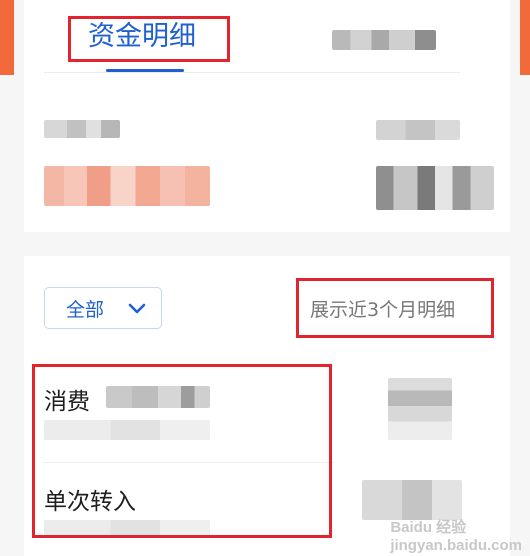 The image size is (530, 556). Describe the element at coordinates (418, 130) in the screenshot. I see `obscured-account-balance` at that location.